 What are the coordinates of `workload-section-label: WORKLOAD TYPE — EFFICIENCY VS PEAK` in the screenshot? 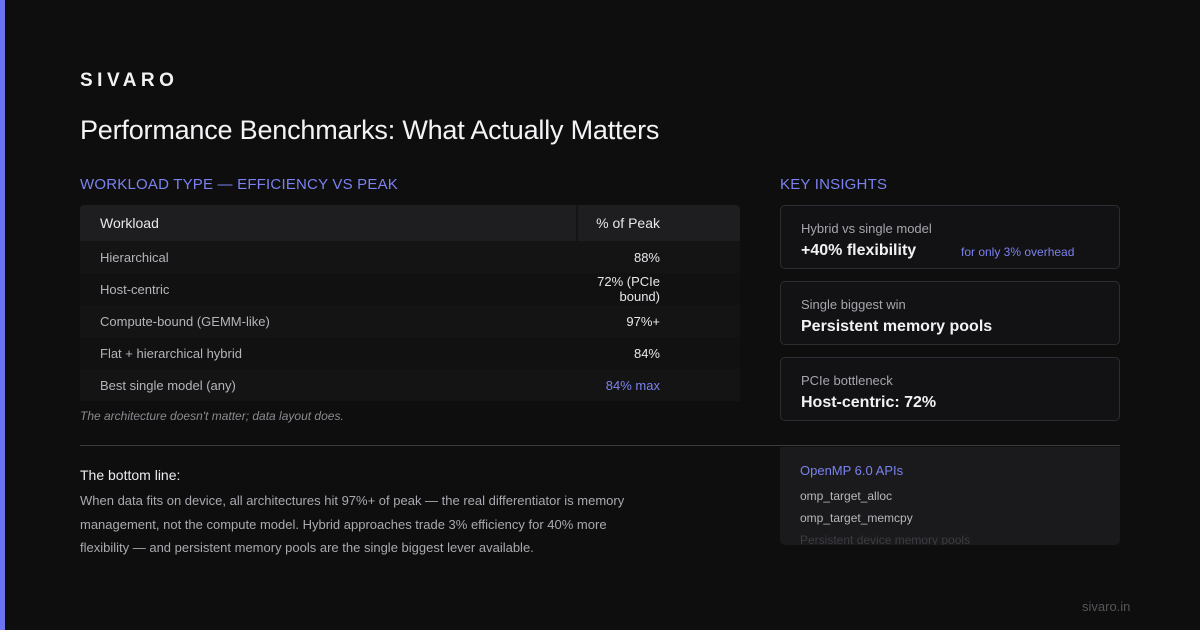 It's located at (239, 184).